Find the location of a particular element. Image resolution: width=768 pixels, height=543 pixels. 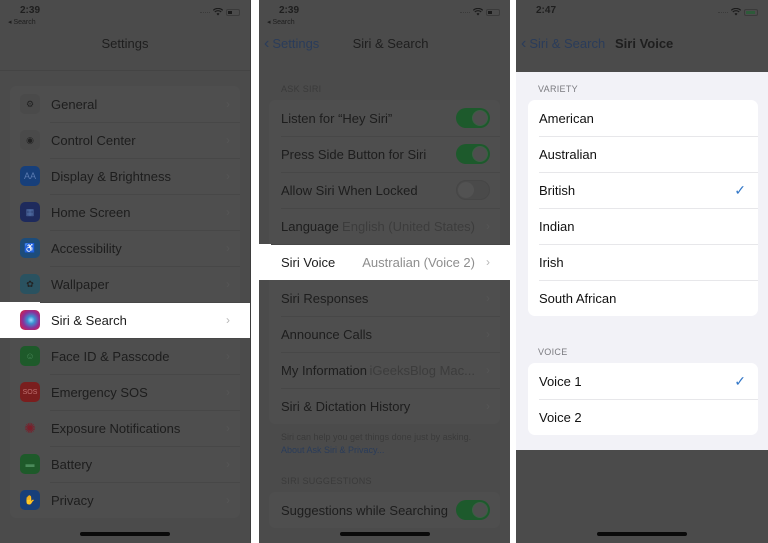

settings-item-label: Privacy is located at coordinates (72, 500).